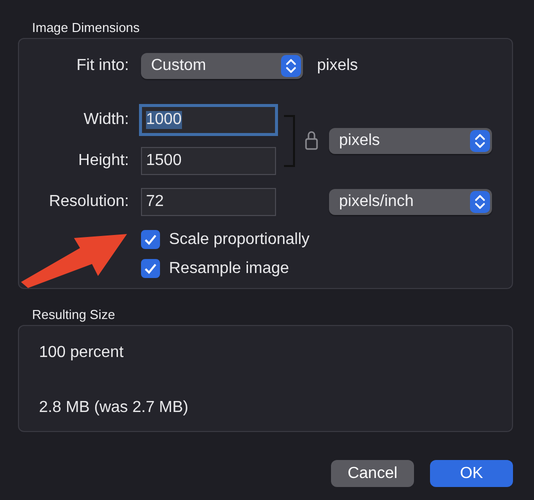  I want to click on field-label: Fit into:, so click(103, 66).